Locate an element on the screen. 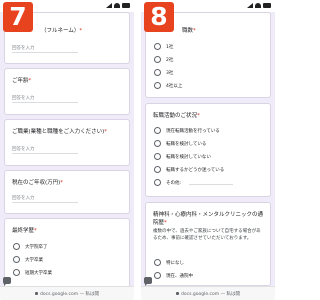 The width and height of the screenshot is (320, 300). age-answer-field is located at coordinates (45, 102).